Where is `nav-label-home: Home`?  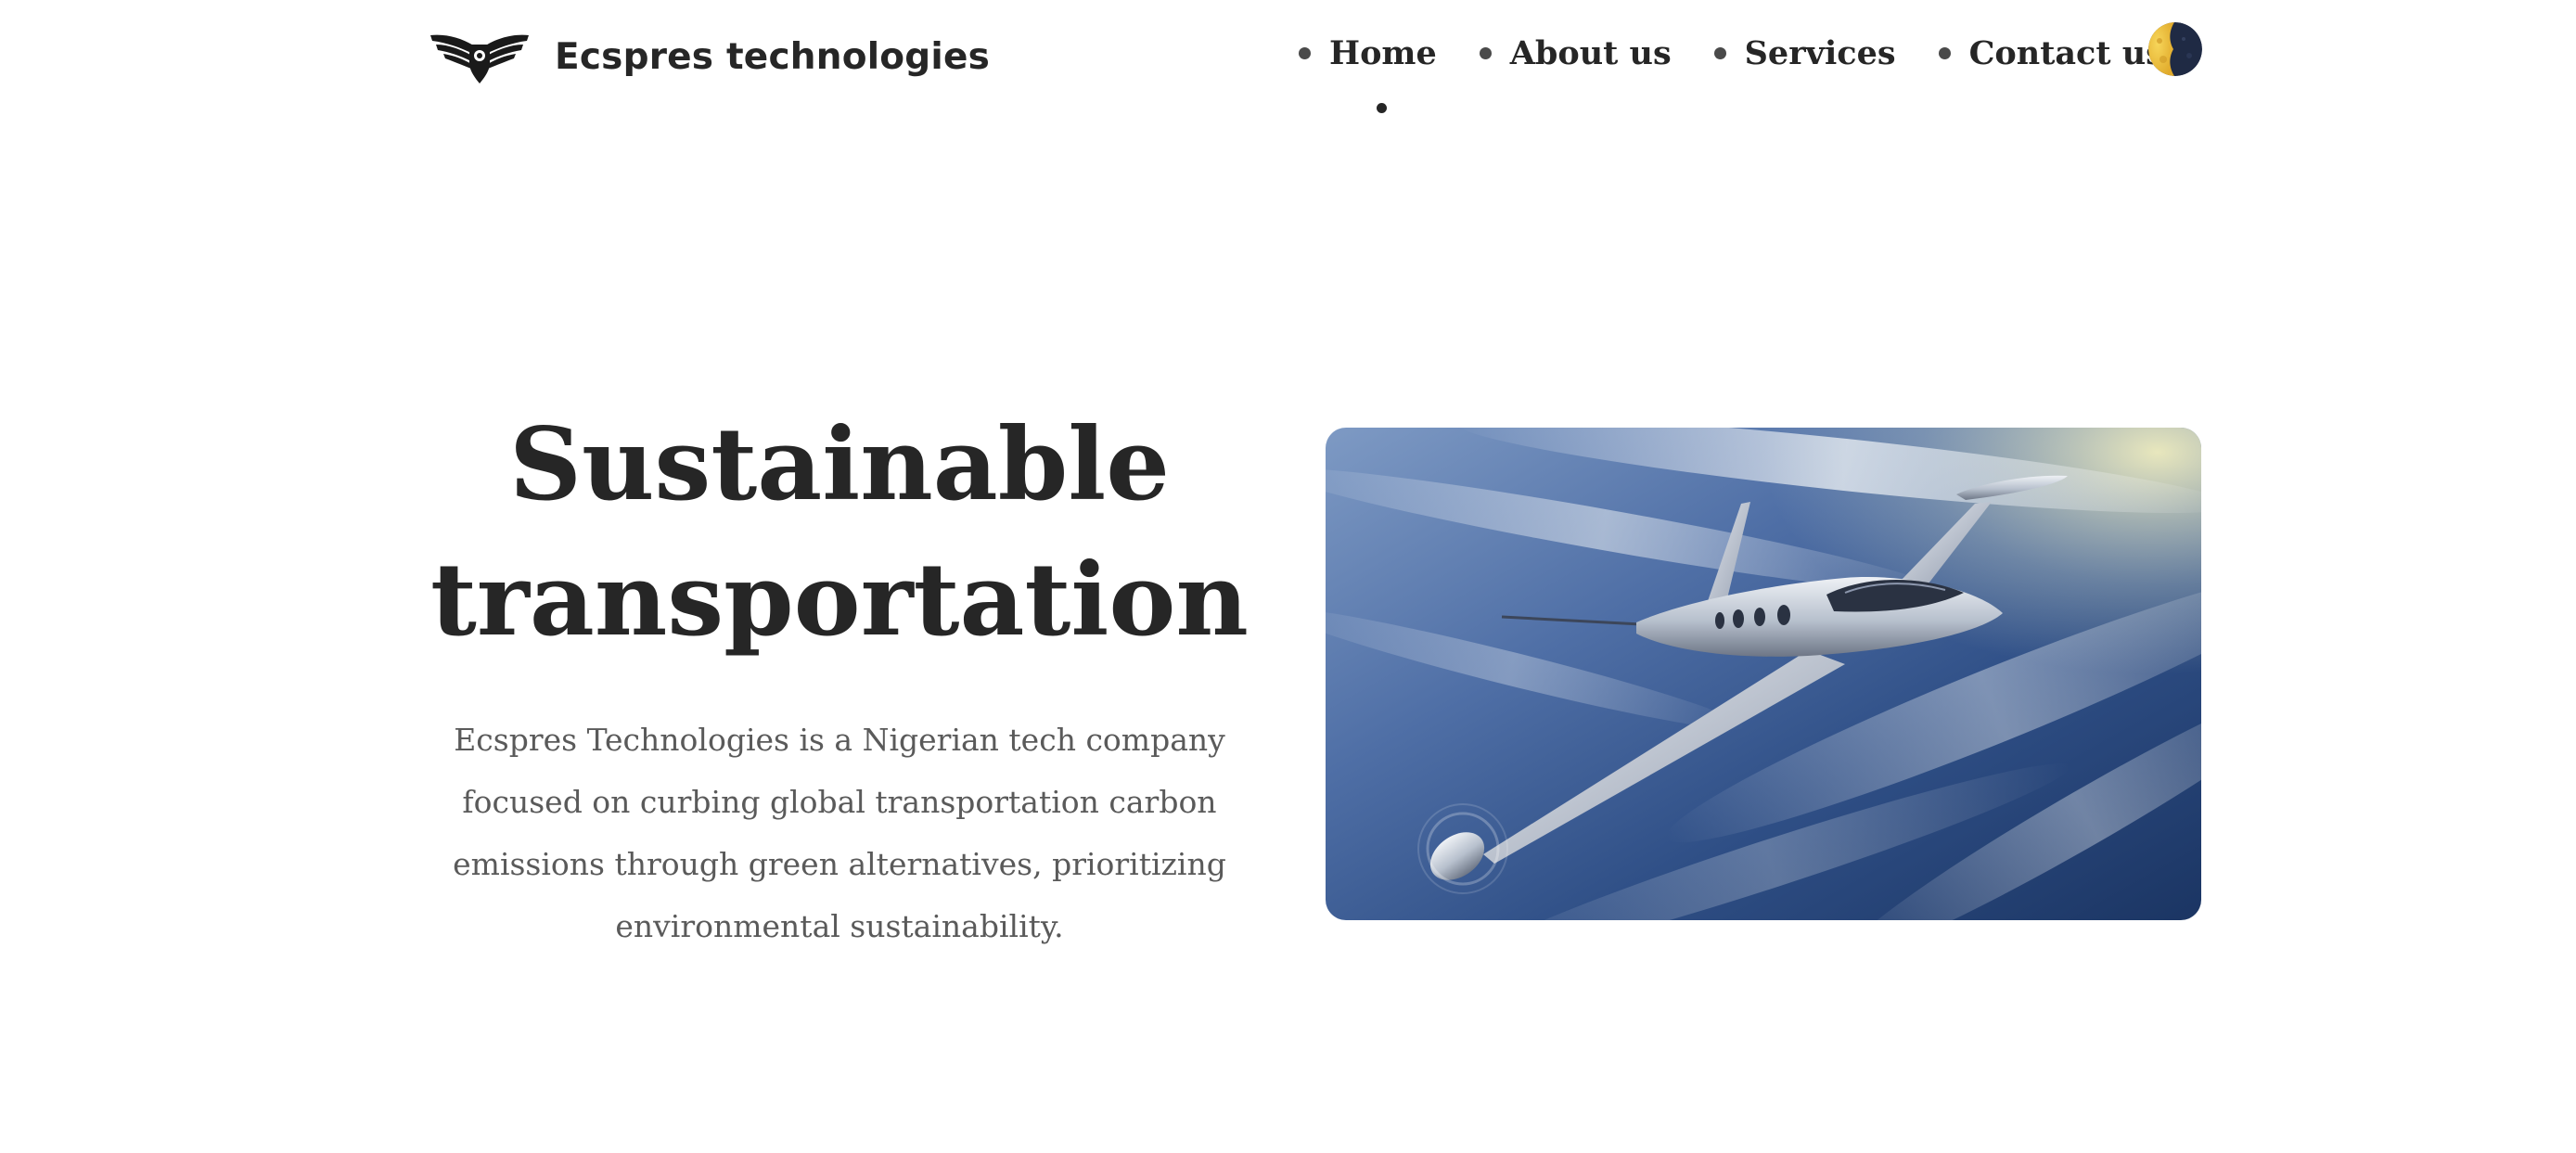
nav-label-home: Home is located at coordinates (1383, 52).